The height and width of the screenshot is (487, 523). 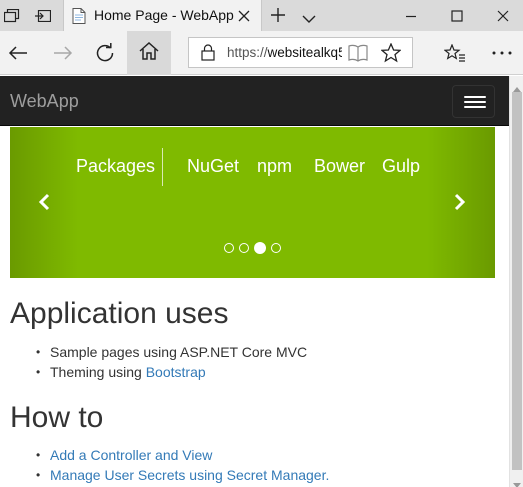 I want to click on carousel-item-gulp: Gulp, so click(x=401, y=166).